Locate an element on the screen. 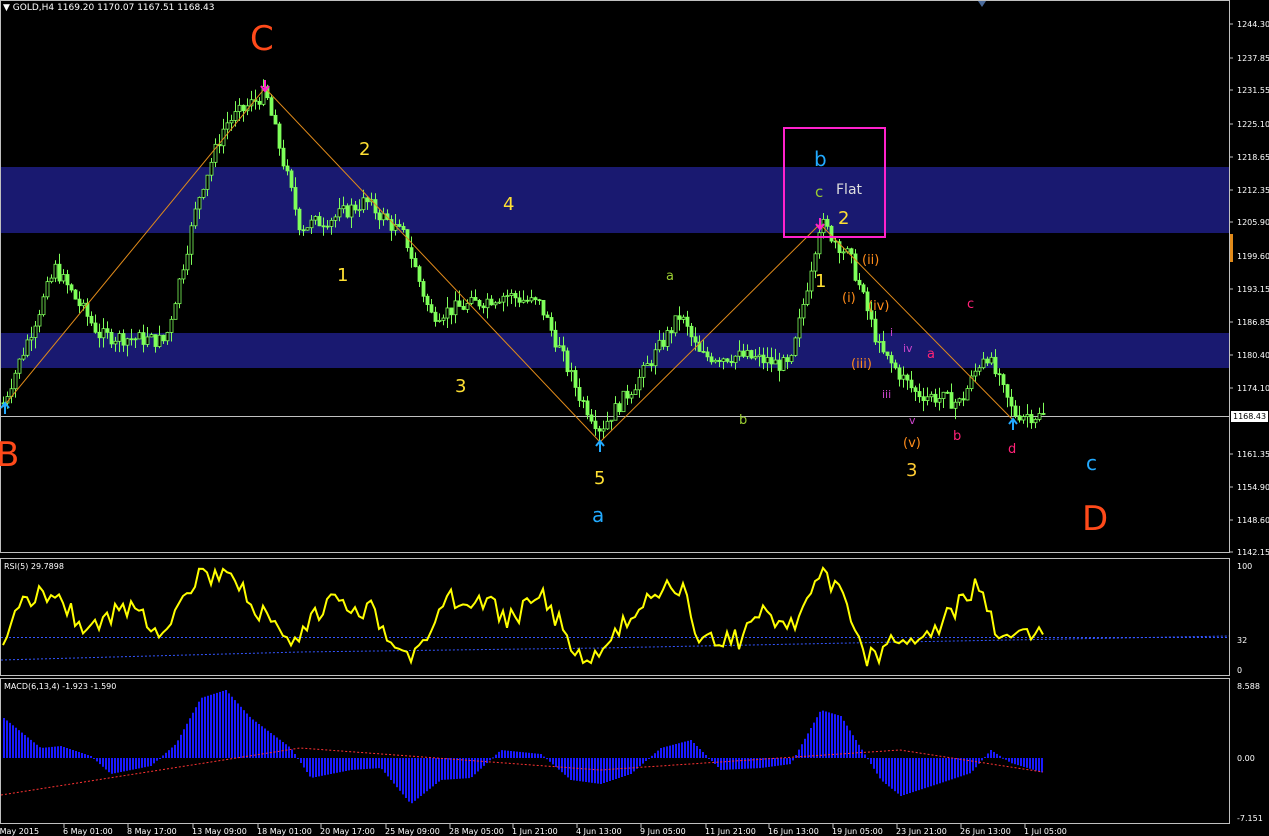 This screenshot has height=836, width=1269. wave-label: (iv) is located at coordinates (878, 306).